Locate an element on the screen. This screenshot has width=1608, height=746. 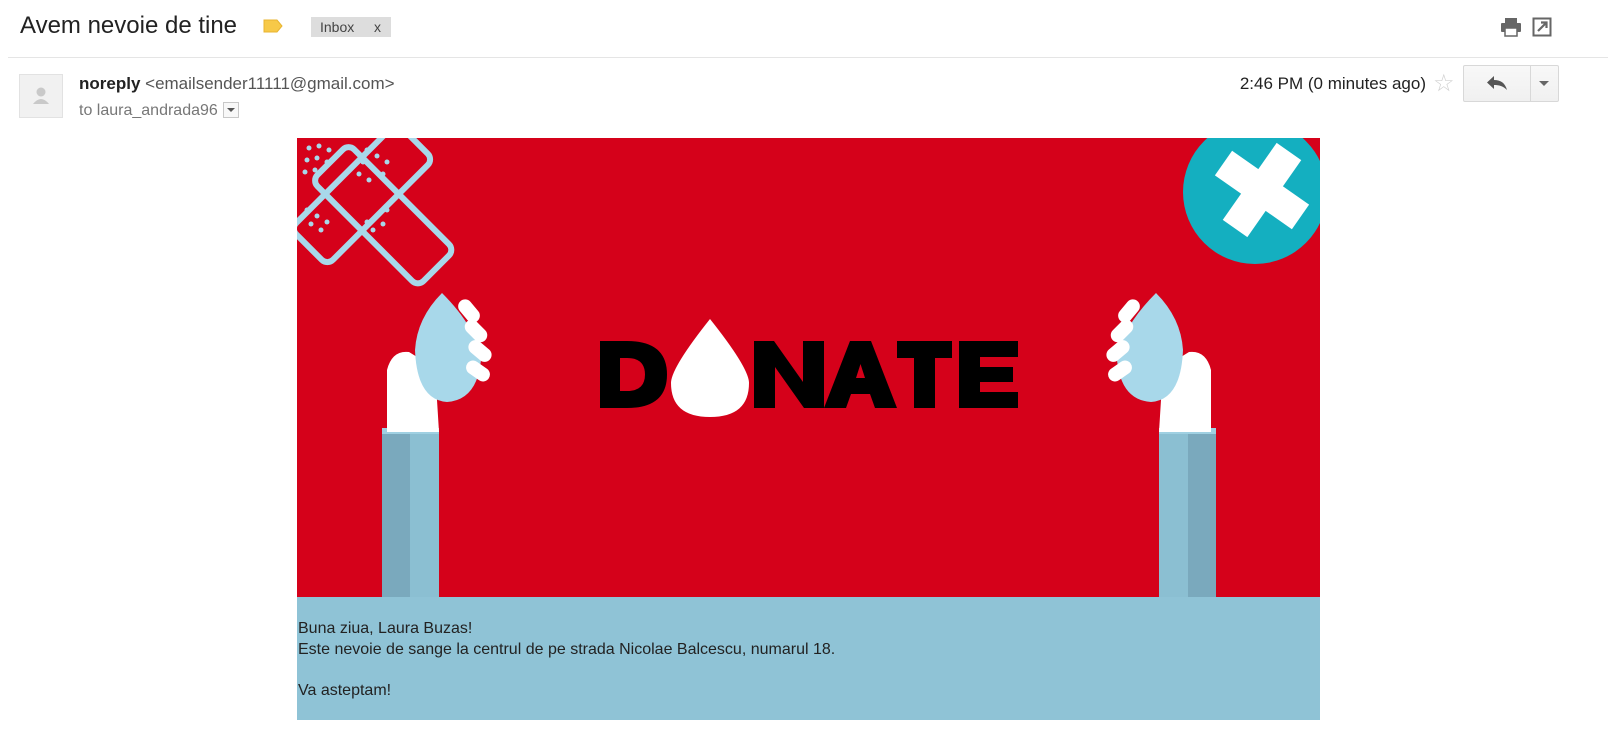
new-window-icon is located at coordinates (1542, 27).